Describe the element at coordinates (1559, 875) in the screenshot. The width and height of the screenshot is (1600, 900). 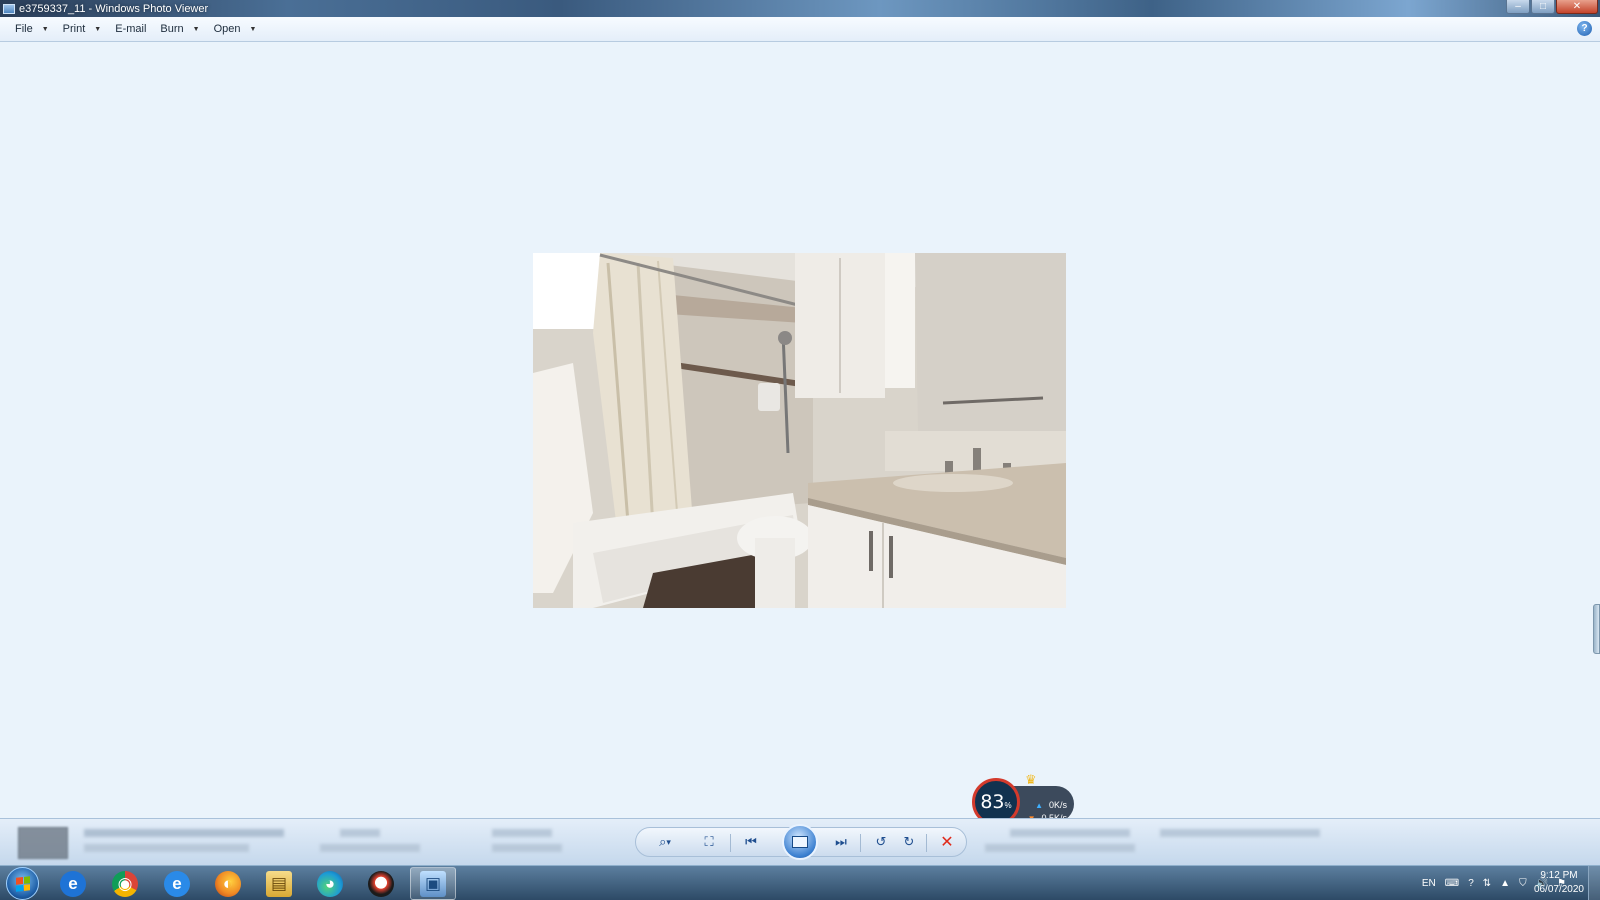
I see `clock-time: 9:12 PM` at that location.